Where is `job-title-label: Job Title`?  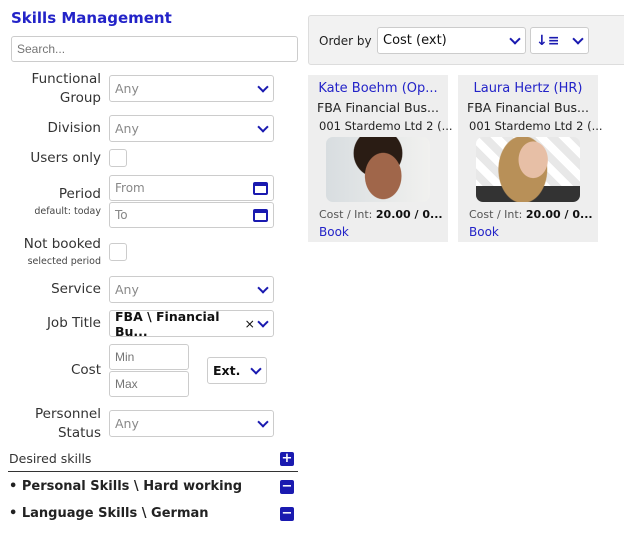 job-title-label: Job Title is located at coordinates (73, 323).